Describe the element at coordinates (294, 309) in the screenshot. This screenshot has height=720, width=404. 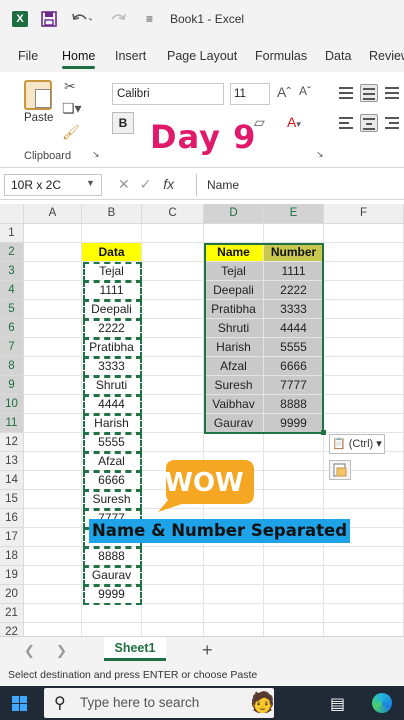
I see `number-cell: 3333` at that location.